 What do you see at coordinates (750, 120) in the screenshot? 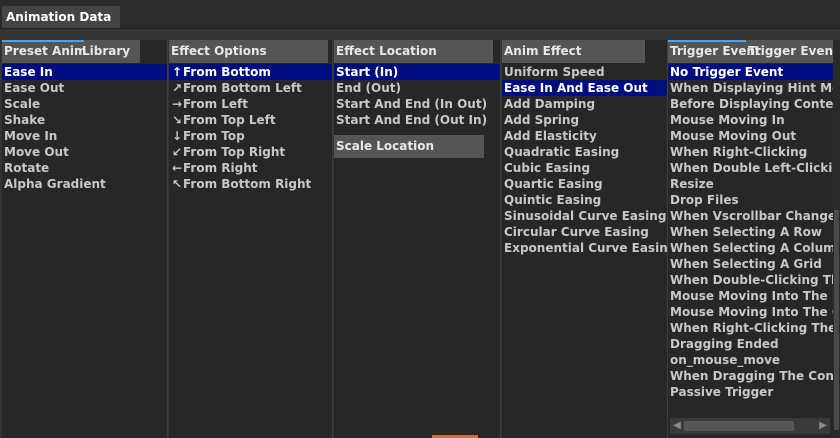
I see `trigger-event-item: Mouse Moving In` at bounding box center [750, 120].